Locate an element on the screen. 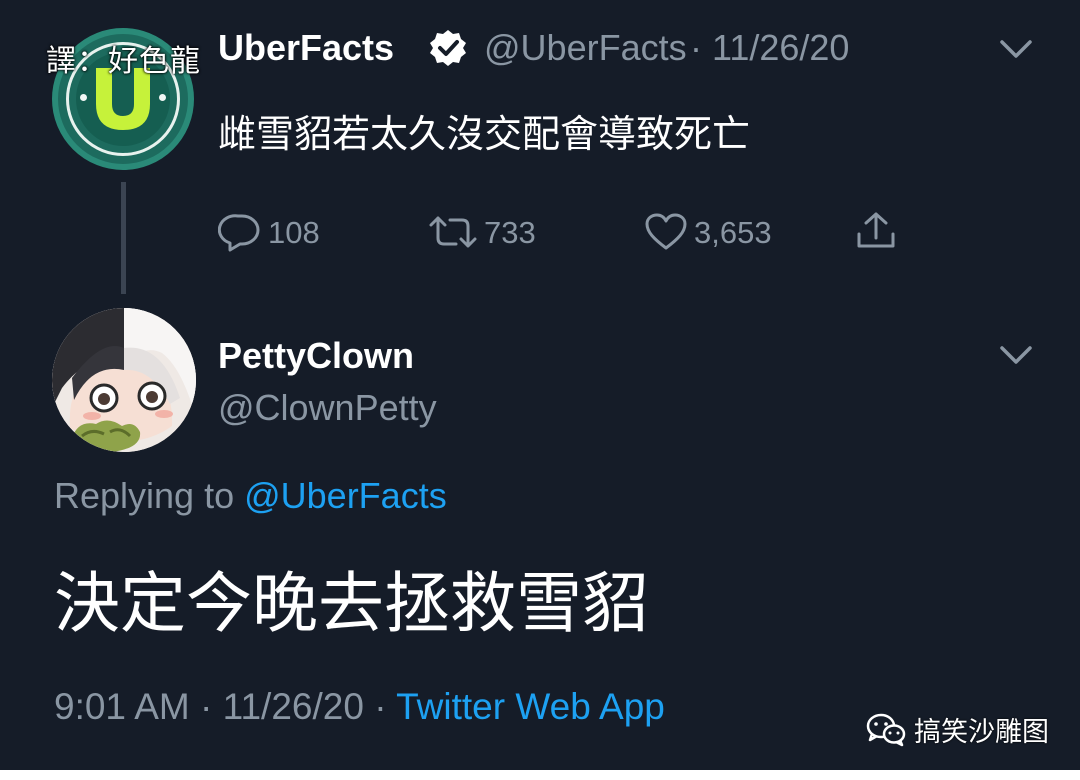  reply-action: 108 is located at coordinates (269, 232).